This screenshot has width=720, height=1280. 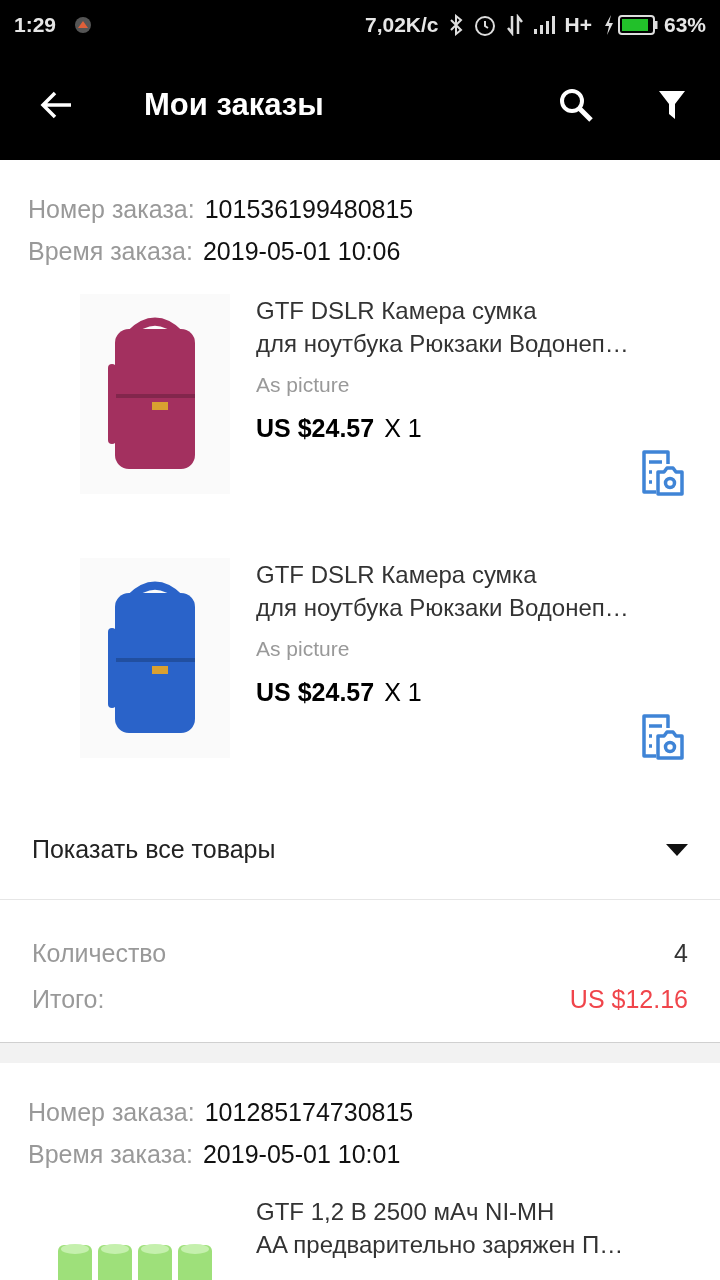 What do you see at coordinates (56, 105) in the screenshot?
I see `back-arrow-icon` at bounding box center [56, 105].